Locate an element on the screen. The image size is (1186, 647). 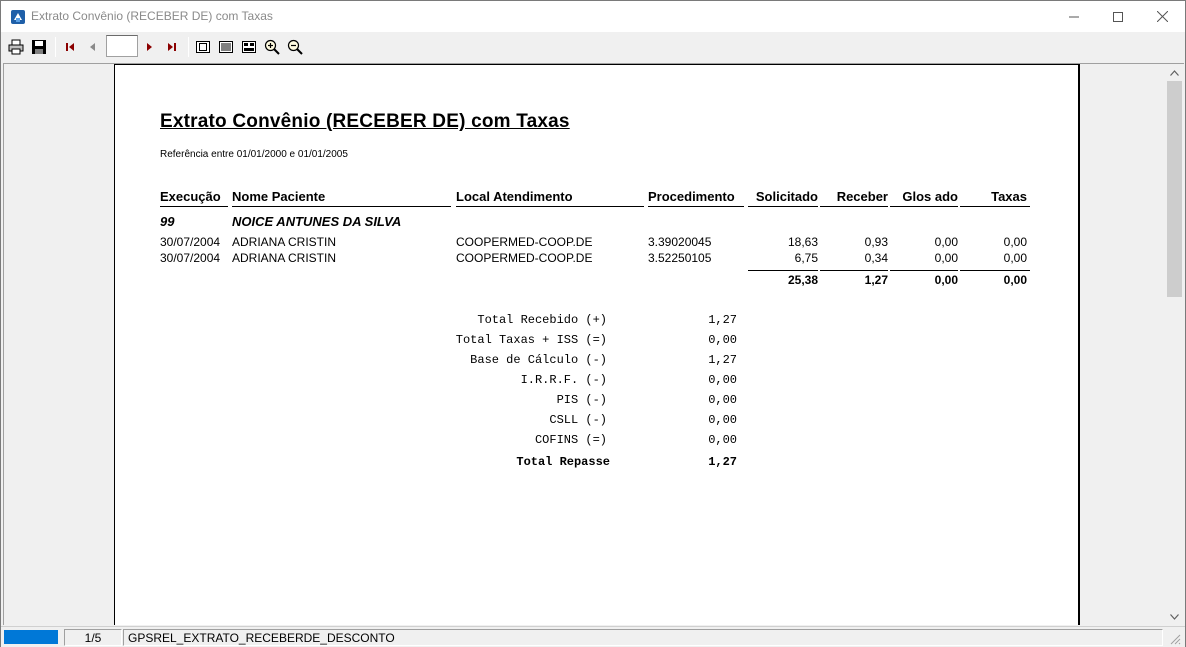
zoom-out-button is located at coordinates (295, 47).